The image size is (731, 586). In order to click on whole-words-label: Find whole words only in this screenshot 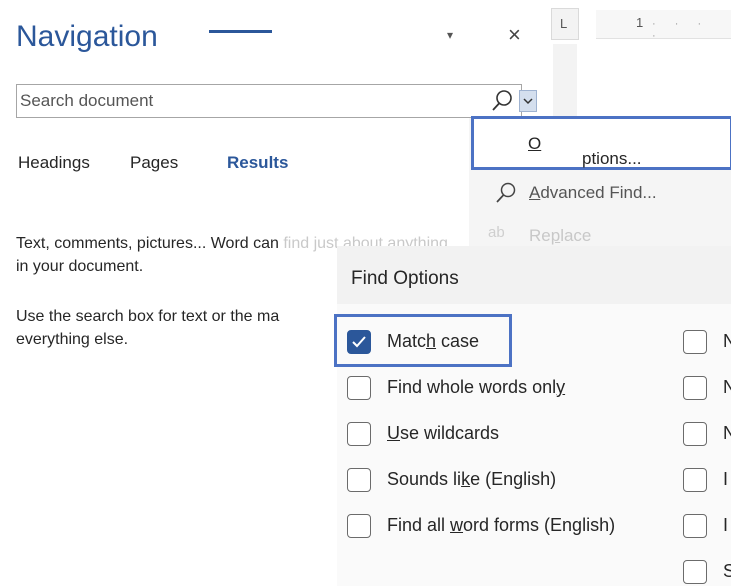, I will do `click(476, 387)`.